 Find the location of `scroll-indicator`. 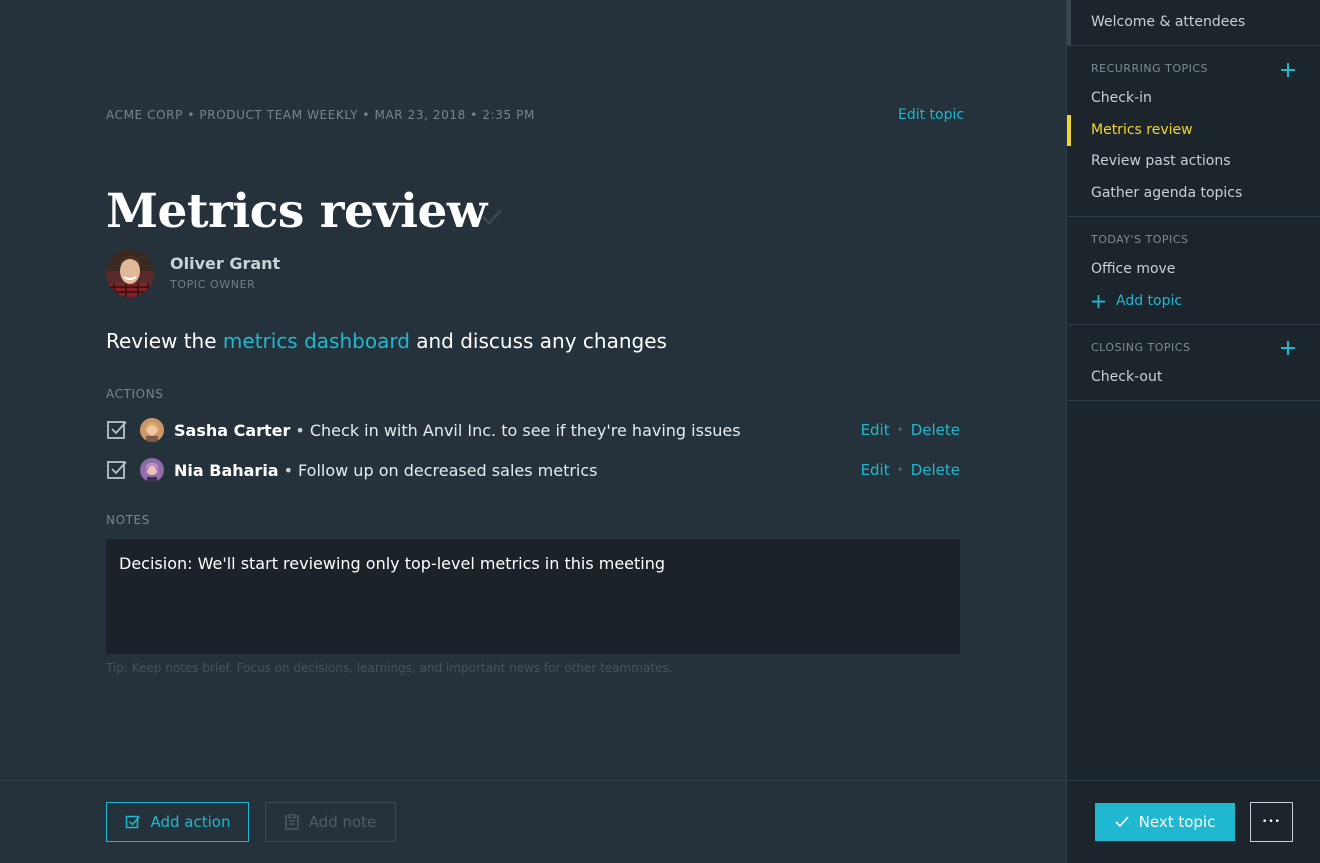

scroll-indicator is located at coordinates (1069, 22).